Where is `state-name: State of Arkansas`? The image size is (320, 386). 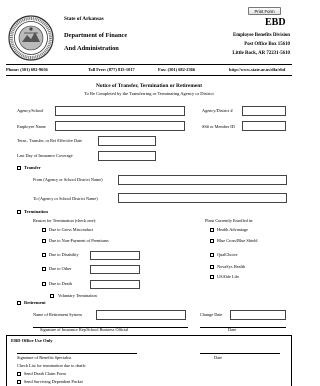
state-name: State of Arkansas is located at coordinates (84, 19).